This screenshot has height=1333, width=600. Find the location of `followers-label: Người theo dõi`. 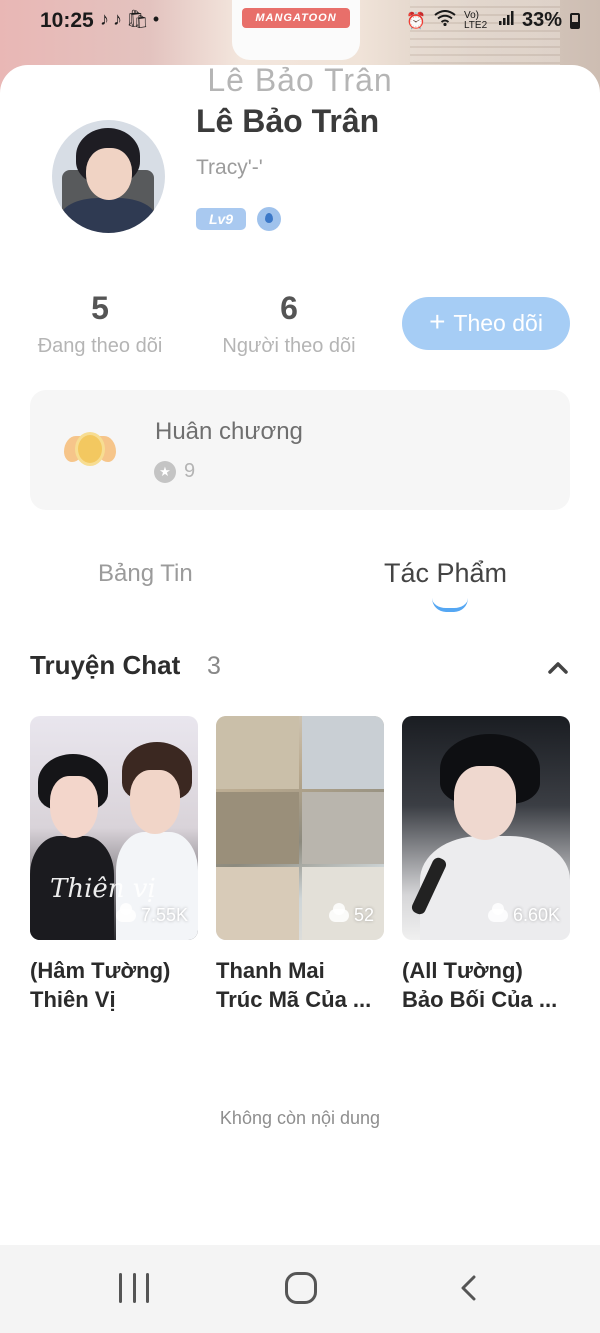

followers-label: Người theo dõi is located at coordinates (289, 346).